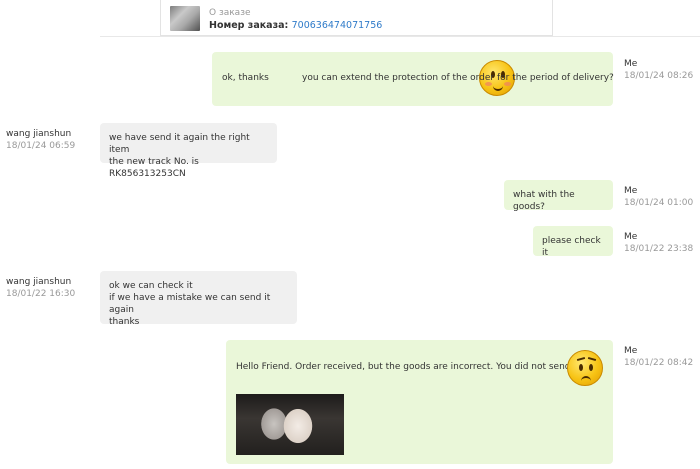 This screenshot has width=700, height=469. I want to click on message-timestamp: 18/01/22 08:42, so click(659, 363).